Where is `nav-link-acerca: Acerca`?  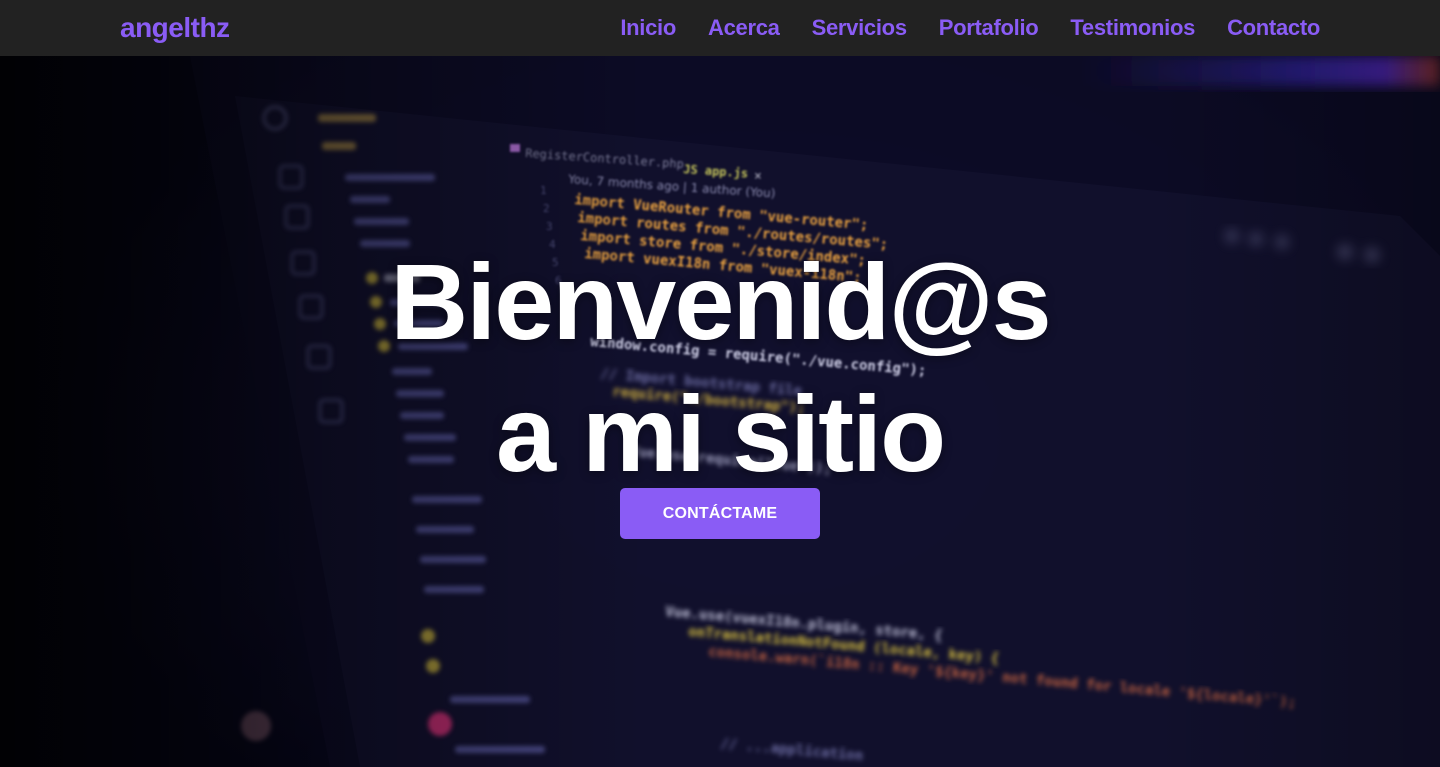
nav-link-acerca: Acerca is located at coordinates (744, 27).